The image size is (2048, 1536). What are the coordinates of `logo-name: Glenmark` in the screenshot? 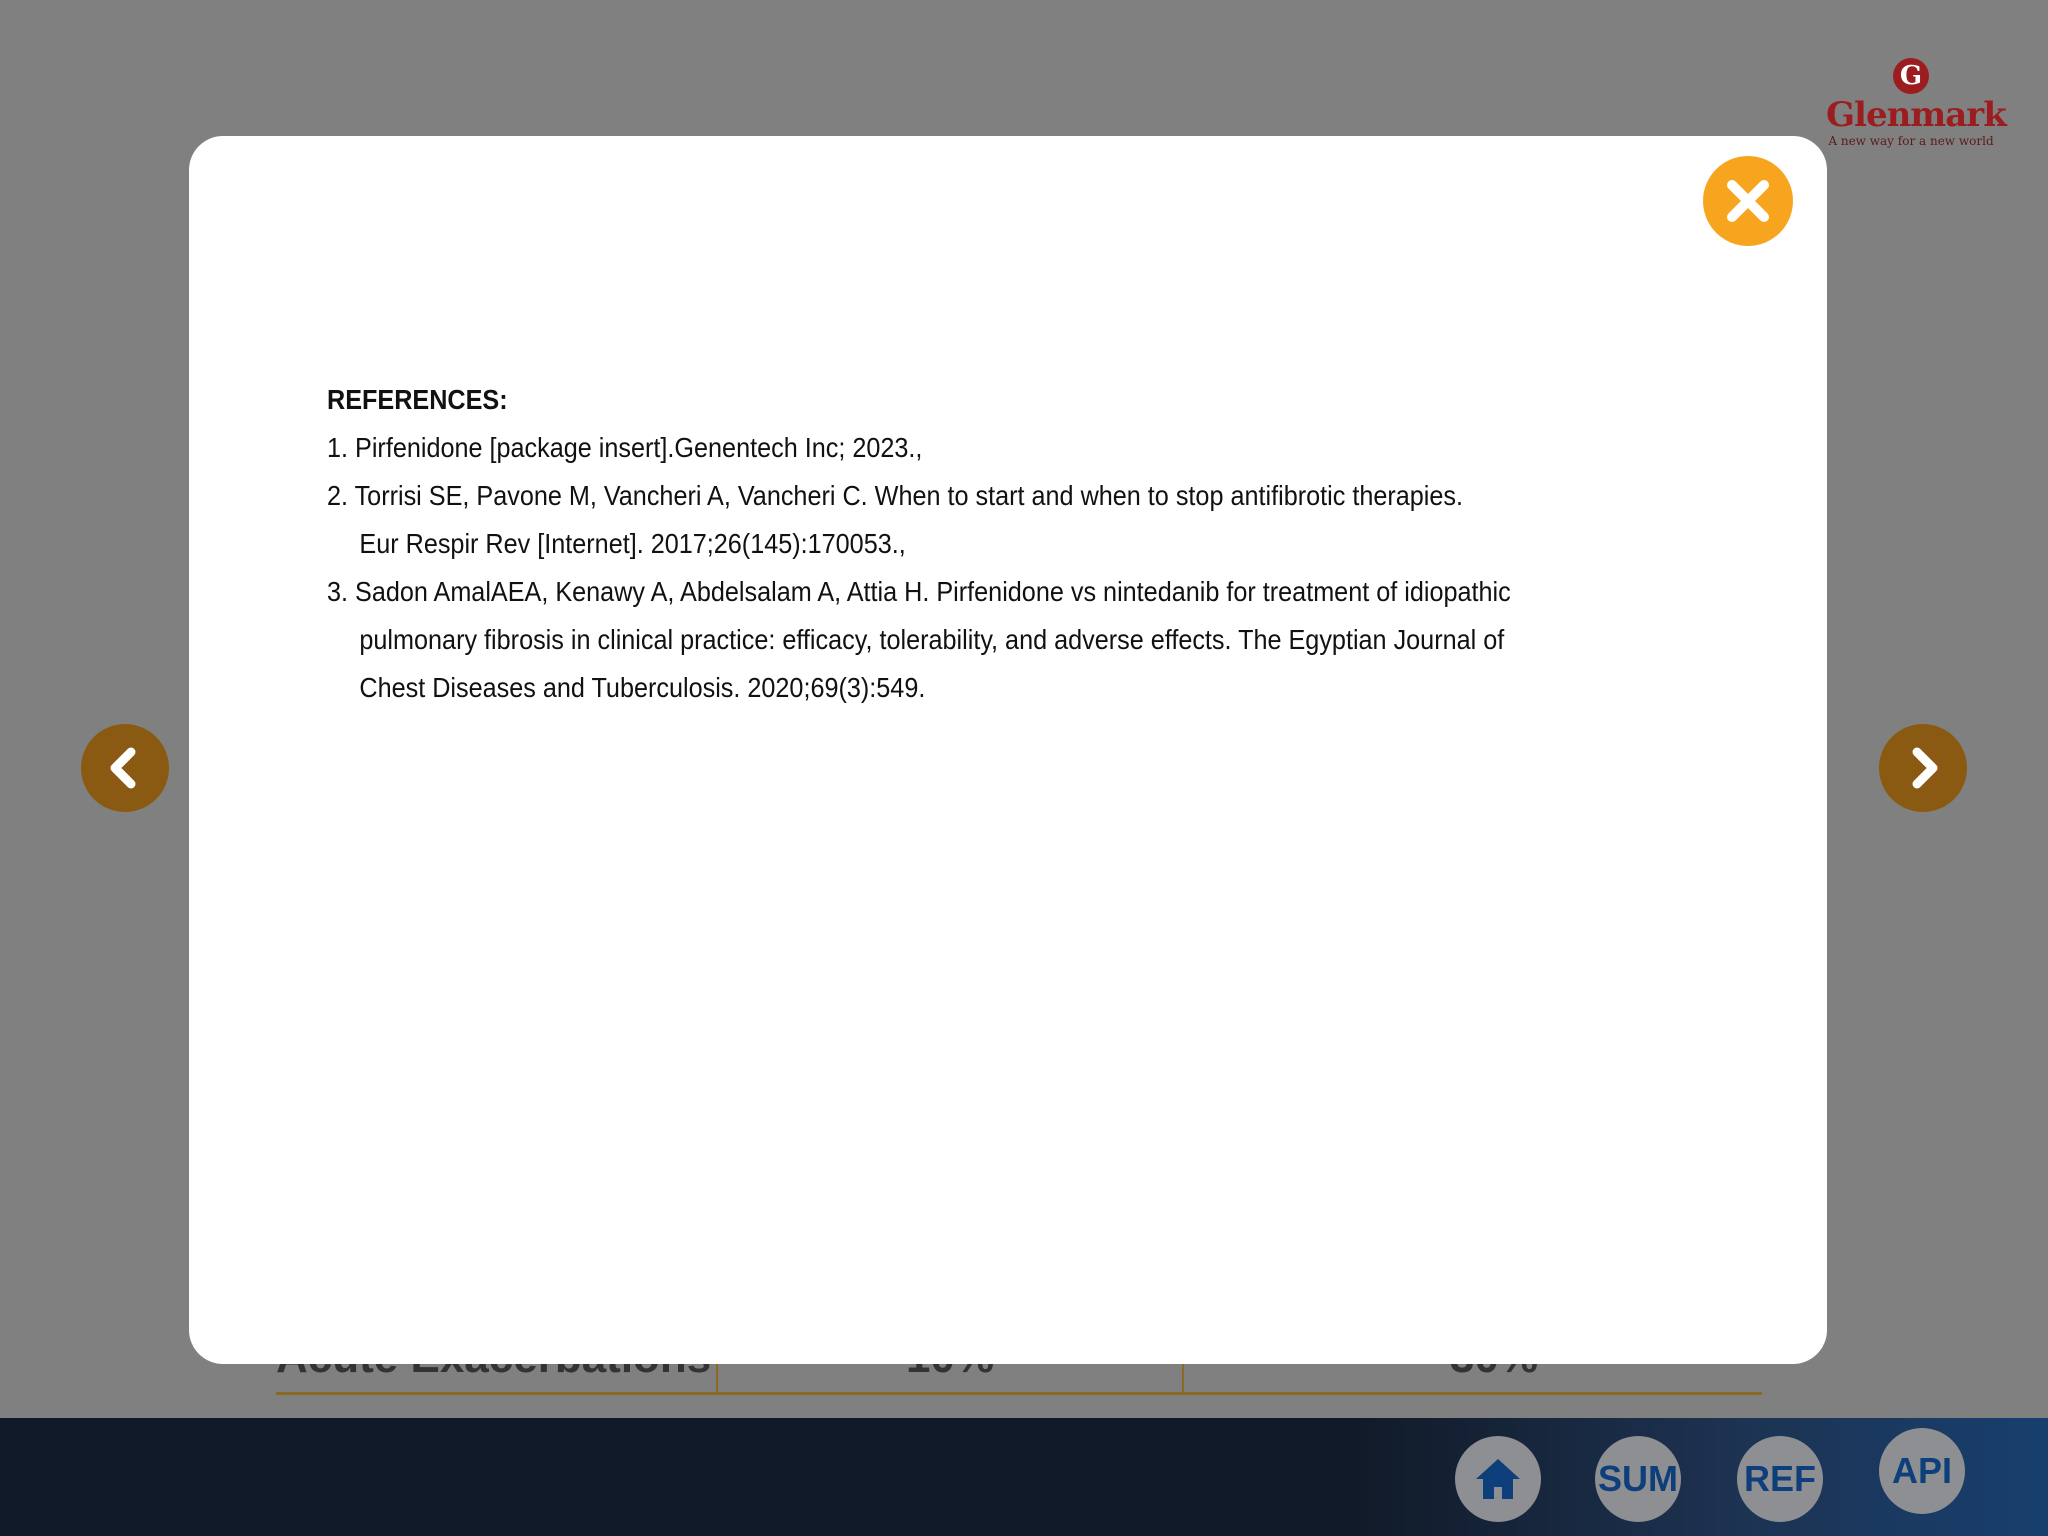 It's located at (1916, 115).